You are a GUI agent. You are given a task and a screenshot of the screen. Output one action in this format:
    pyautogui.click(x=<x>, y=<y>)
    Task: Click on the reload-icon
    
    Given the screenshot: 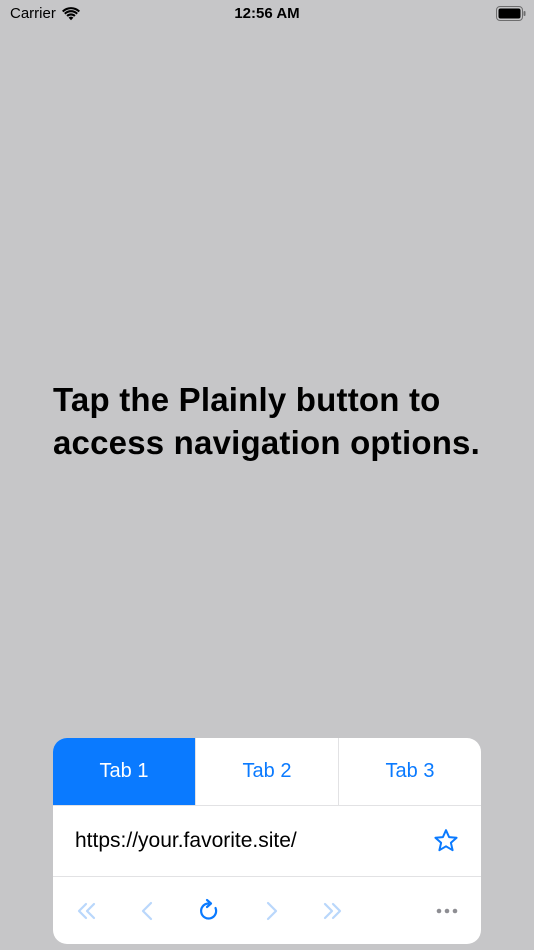 What is the action you would take?
    pyautogui.click(x=209, y=911)
    